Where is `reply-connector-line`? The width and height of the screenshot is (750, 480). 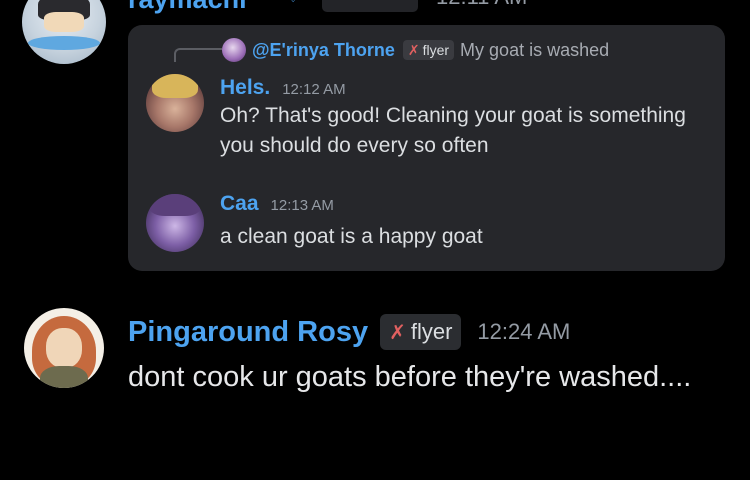 reply-connector-line is located at coordinates (198, 55).